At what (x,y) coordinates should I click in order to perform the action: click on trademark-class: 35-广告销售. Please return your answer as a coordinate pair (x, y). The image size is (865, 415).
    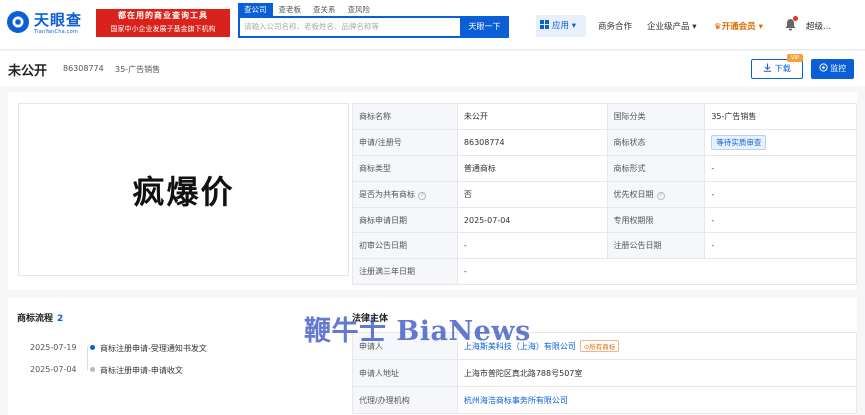
    Looking at the image, I should click on (138, 69).